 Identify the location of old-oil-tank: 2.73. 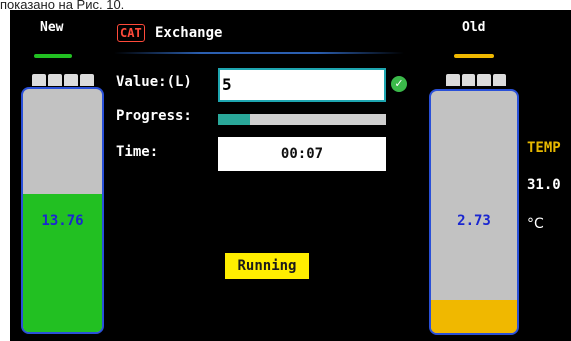
(474, 212).